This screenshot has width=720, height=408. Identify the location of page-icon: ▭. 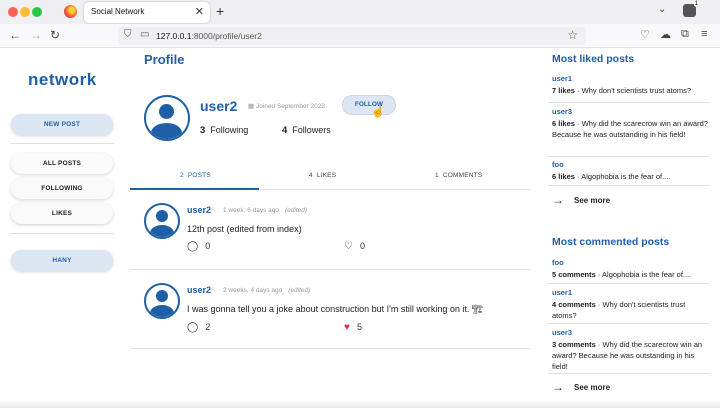
(144, 34).